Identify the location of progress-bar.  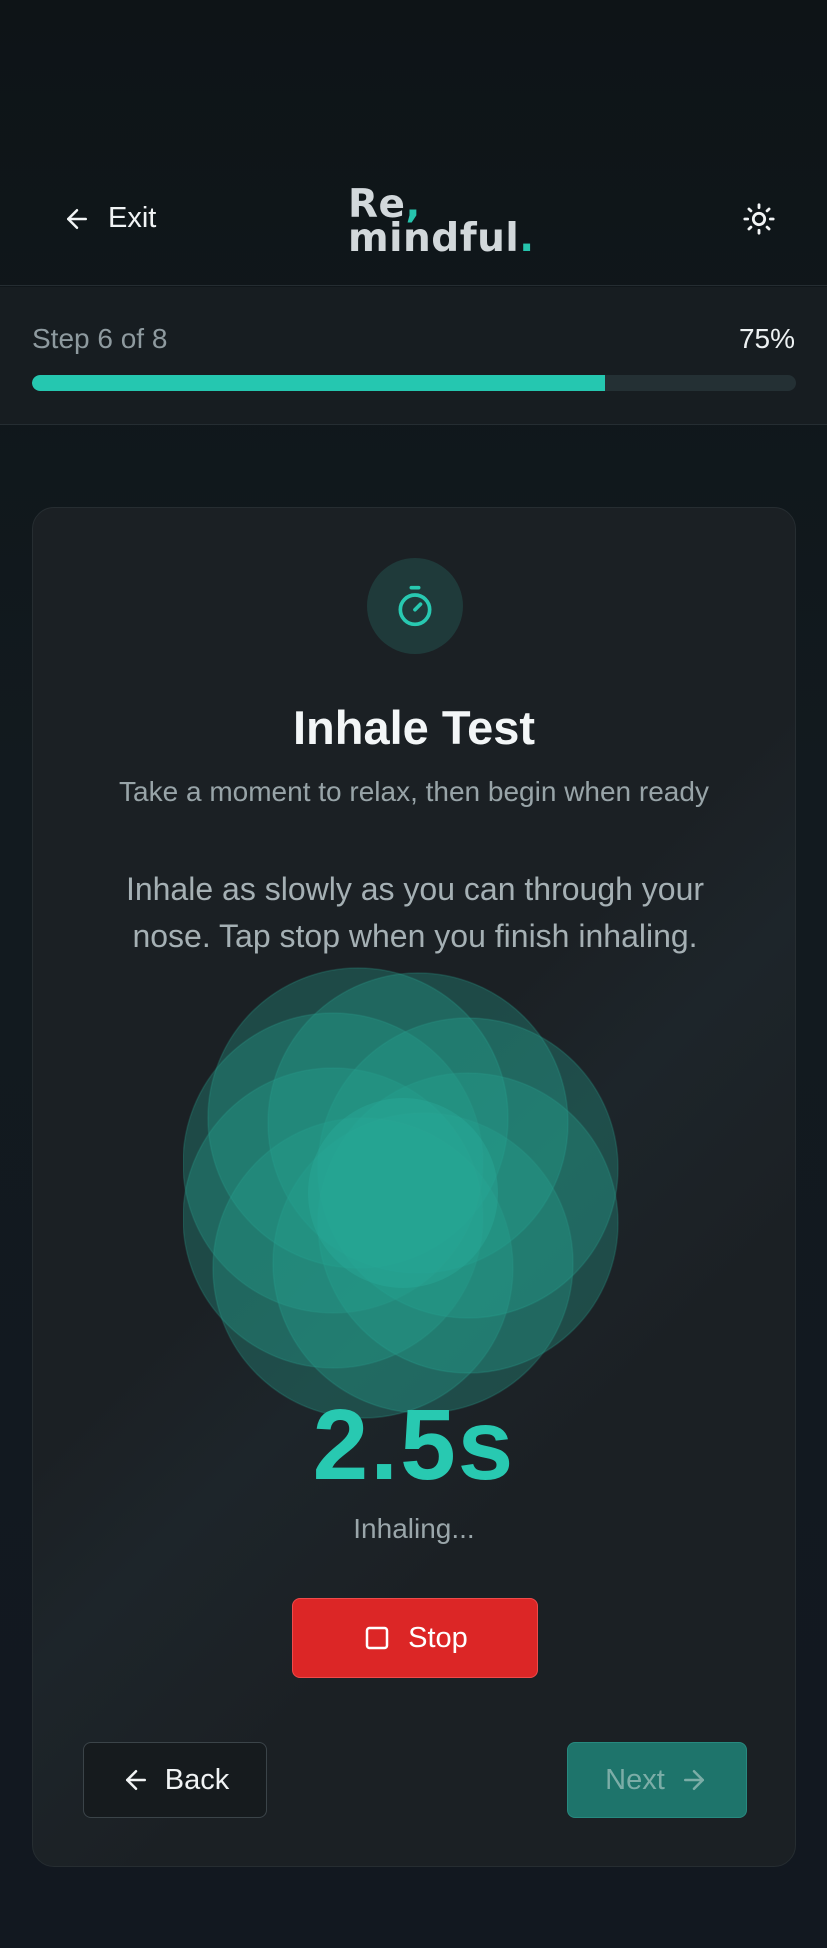
(414, 383).